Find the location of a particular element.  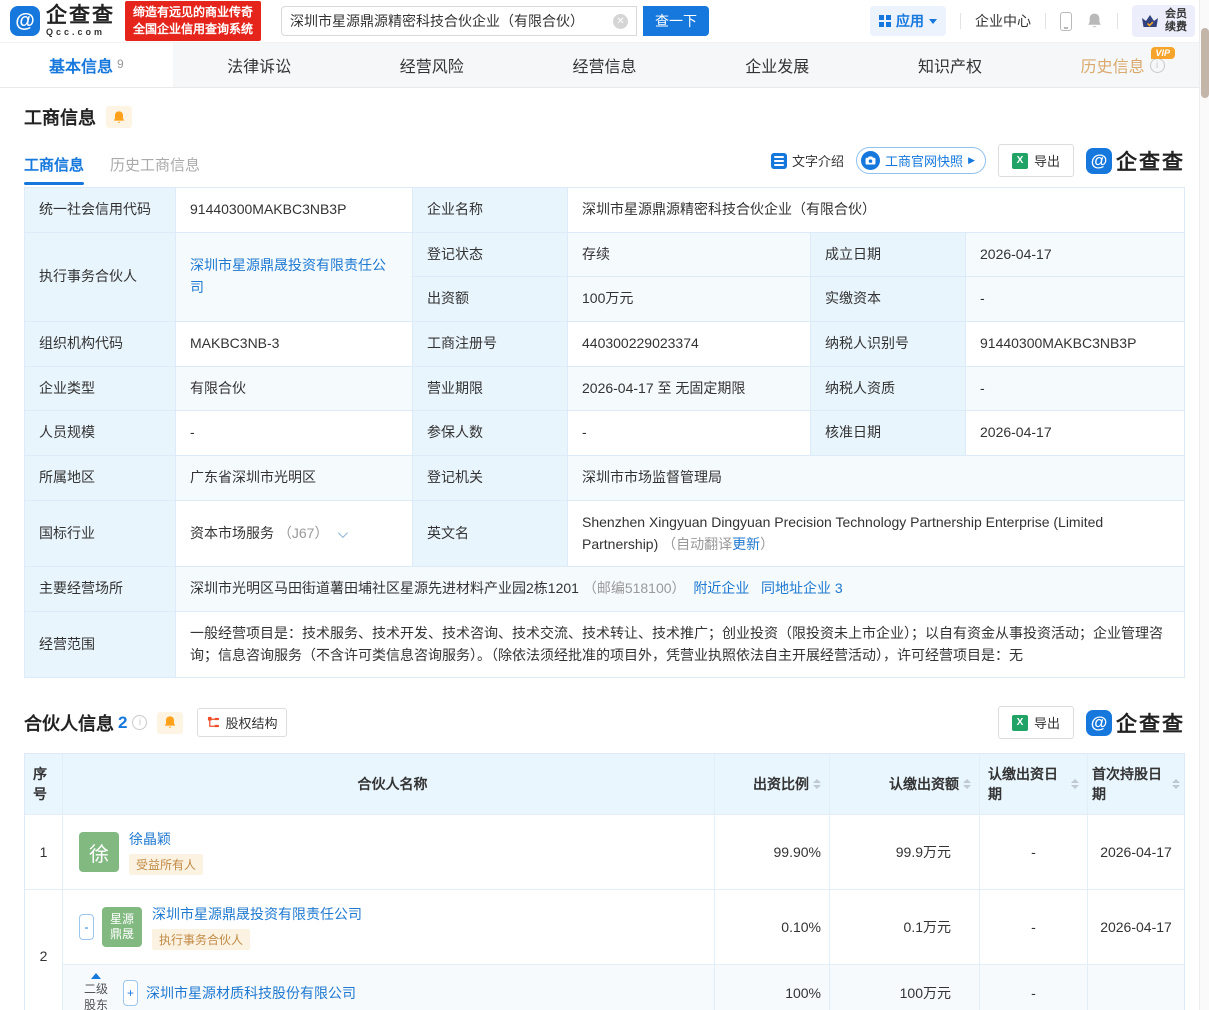

avatar-line1: 星源 is located at coordinates (121, 919).